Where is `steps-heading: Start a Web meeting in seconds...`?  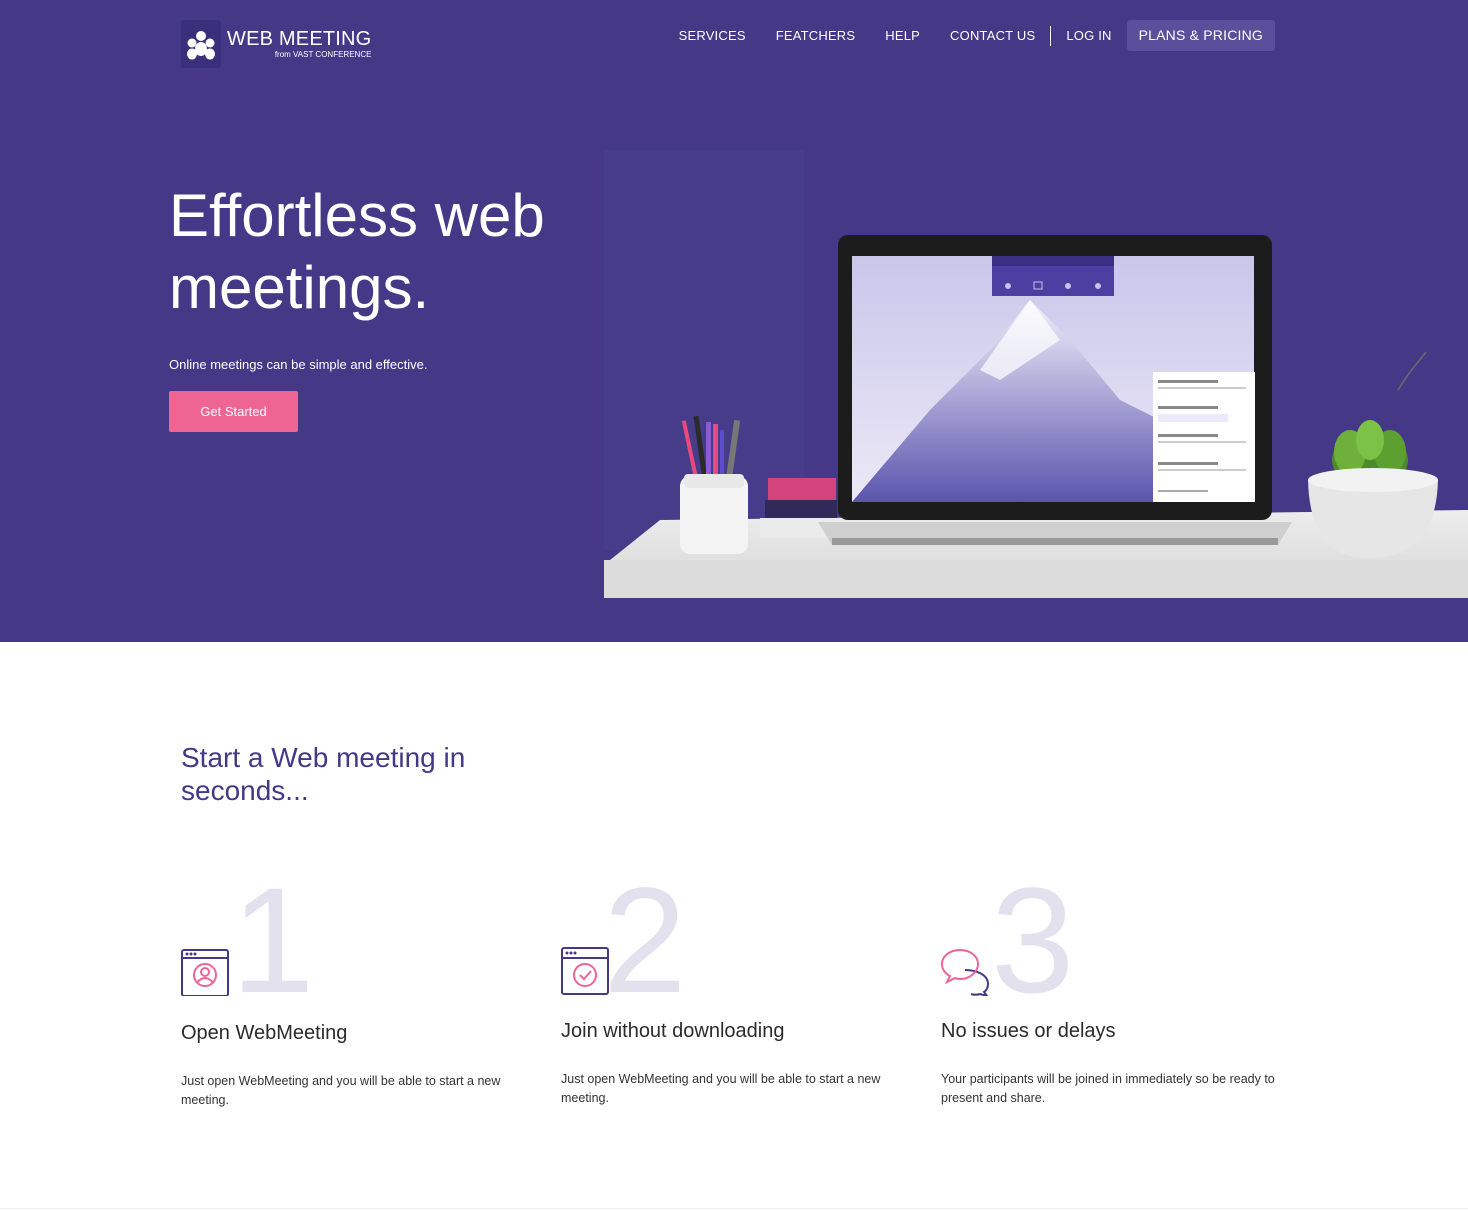
steps-heading: Start a Web meeting in seconds... is located at coordinates (323, 774).